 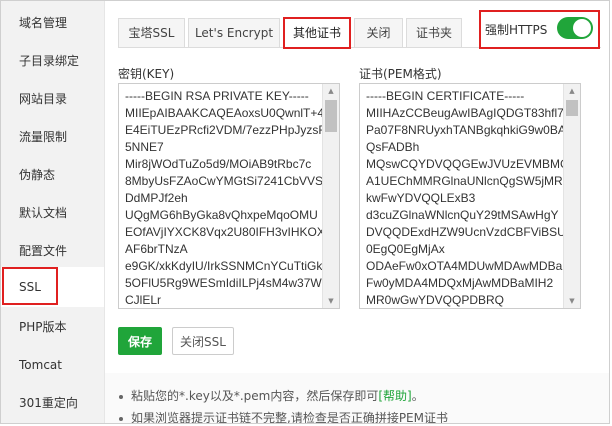 What do you see at coordinates (203, 341) in the screenshot?
I see `close-ssl-button: 关闭SSL` at bounding box center [203, 341].